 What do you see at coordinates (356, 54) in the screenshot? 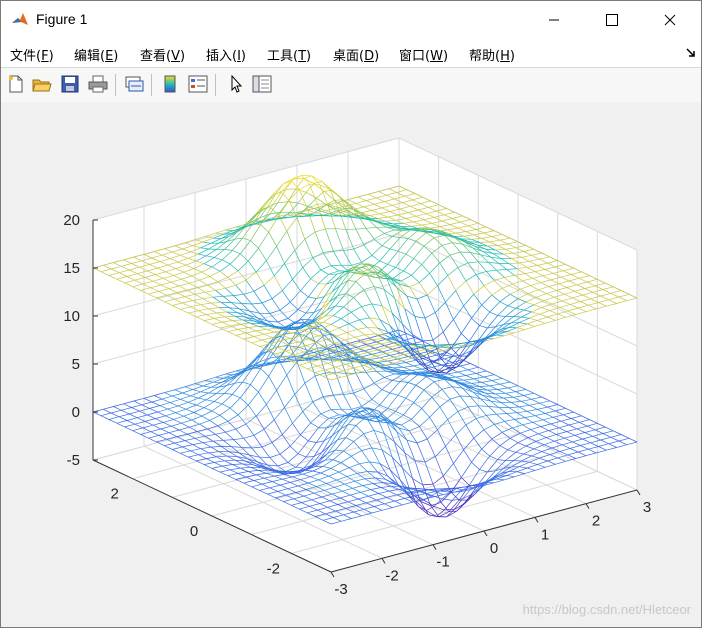
I see `menu-desktop: 桌面(D)` at bounding box center [356, 54].